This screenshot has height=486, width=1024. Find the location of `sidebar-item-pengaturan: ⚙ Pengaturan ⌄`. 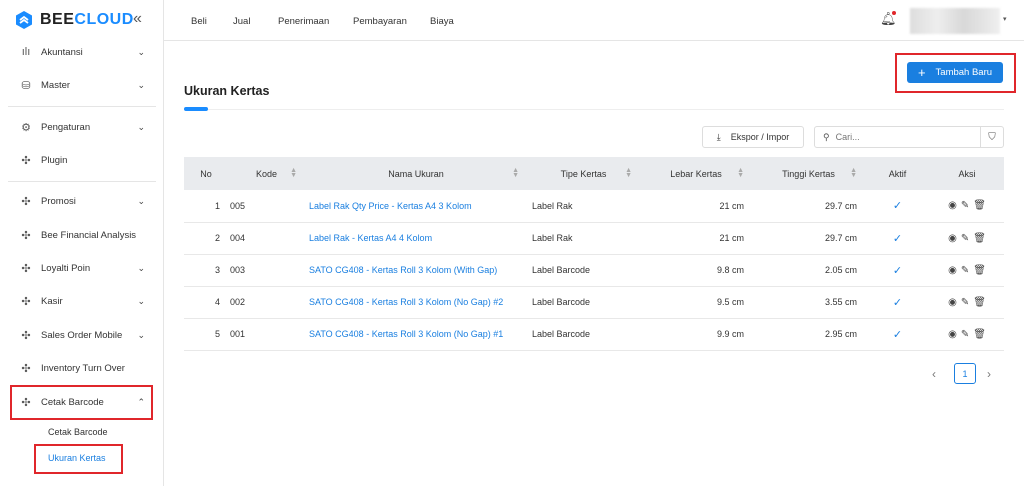

sidebar-item-pengaturan: ⚙ Pengaturan ⌄ is located at coordinates (82, 127).